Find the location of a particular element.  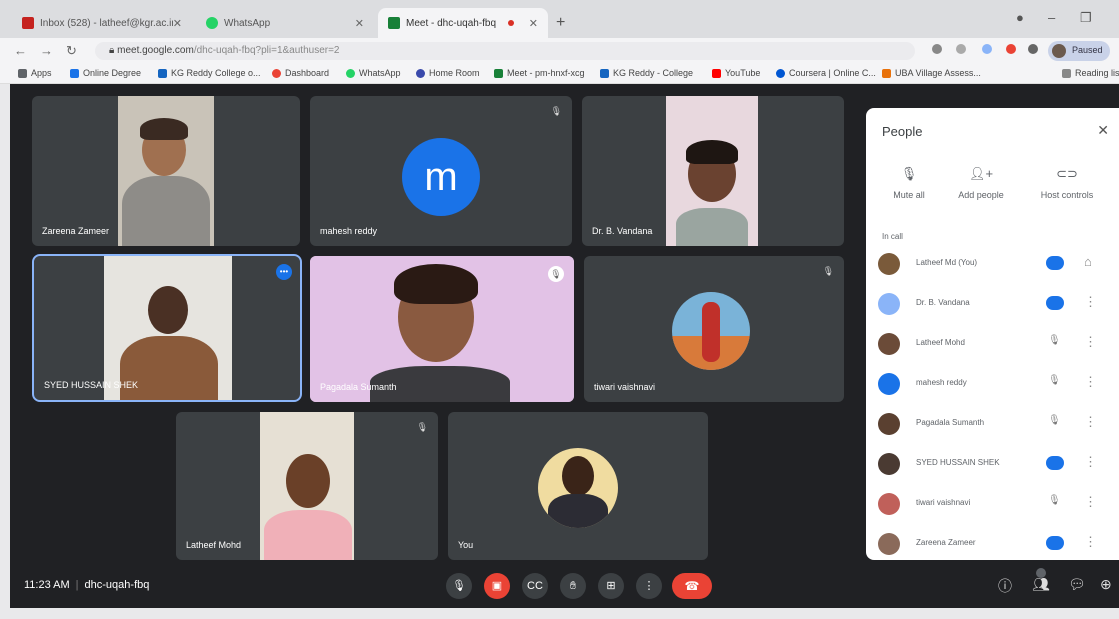

meeting-details: 11:23 AM | dhc-uqah-fbq is located at coordinates (86, 585).